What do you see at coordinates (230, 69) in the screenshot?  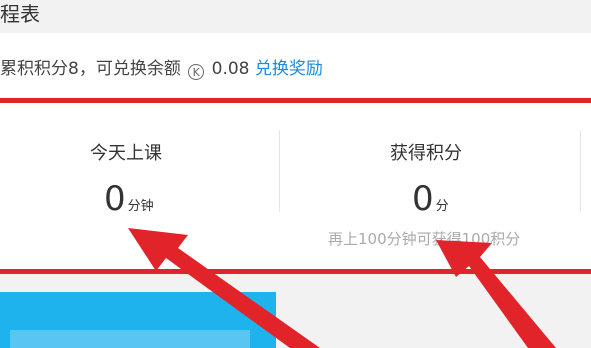 I see `balance-value: 0.08` at bounding box center [230, 69].